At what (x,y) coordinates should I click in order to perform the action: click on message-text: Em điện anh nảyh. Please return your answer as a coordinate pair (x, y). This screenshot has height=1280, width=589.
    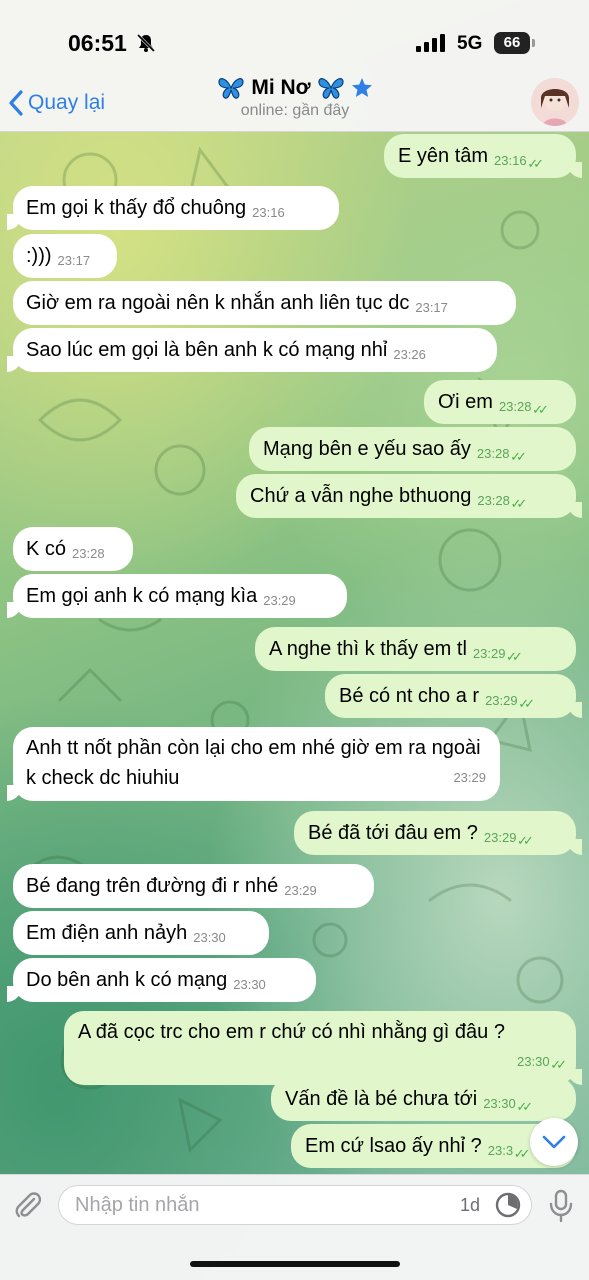
    Looking at the image, I should click on (107, 933).